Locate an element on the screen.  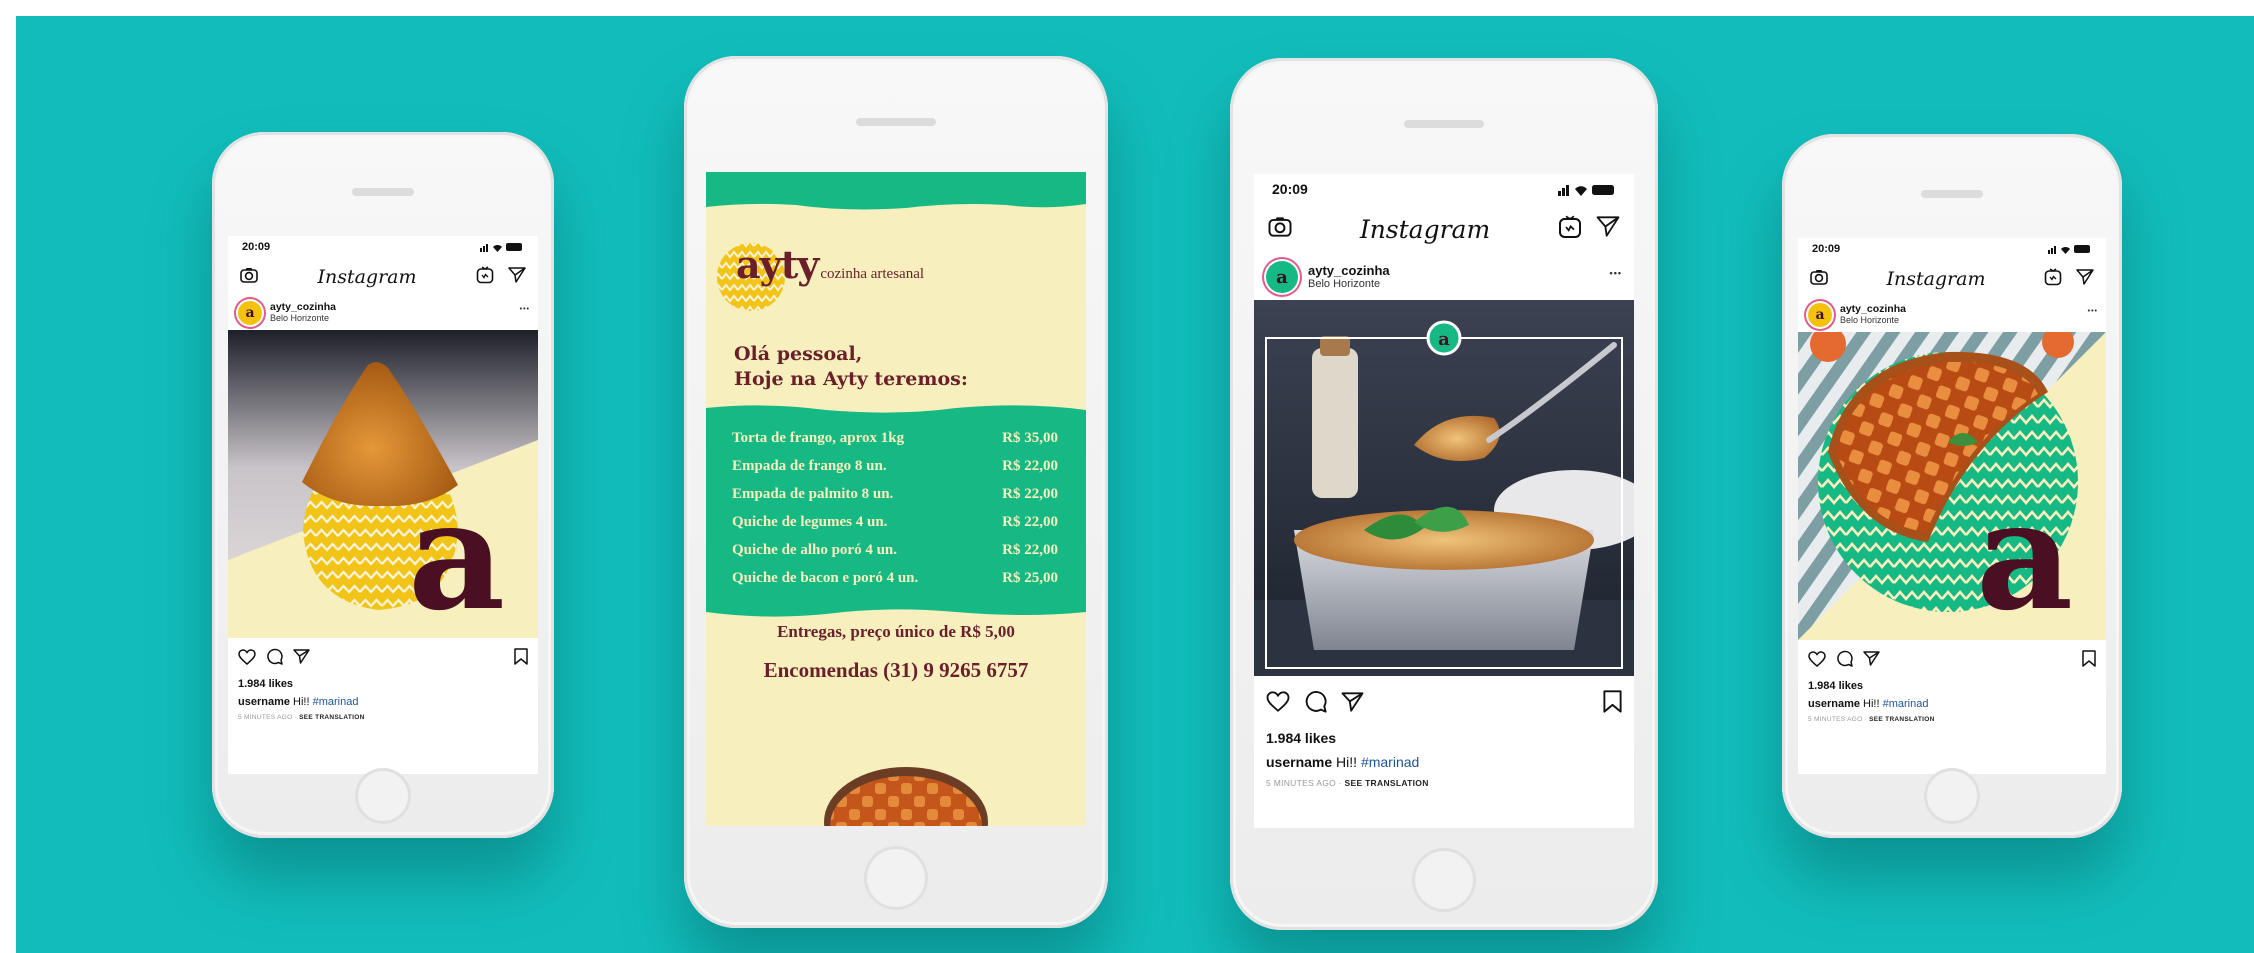
logo-tagline: cozinha artesanal is located at coordinates (872, 274).